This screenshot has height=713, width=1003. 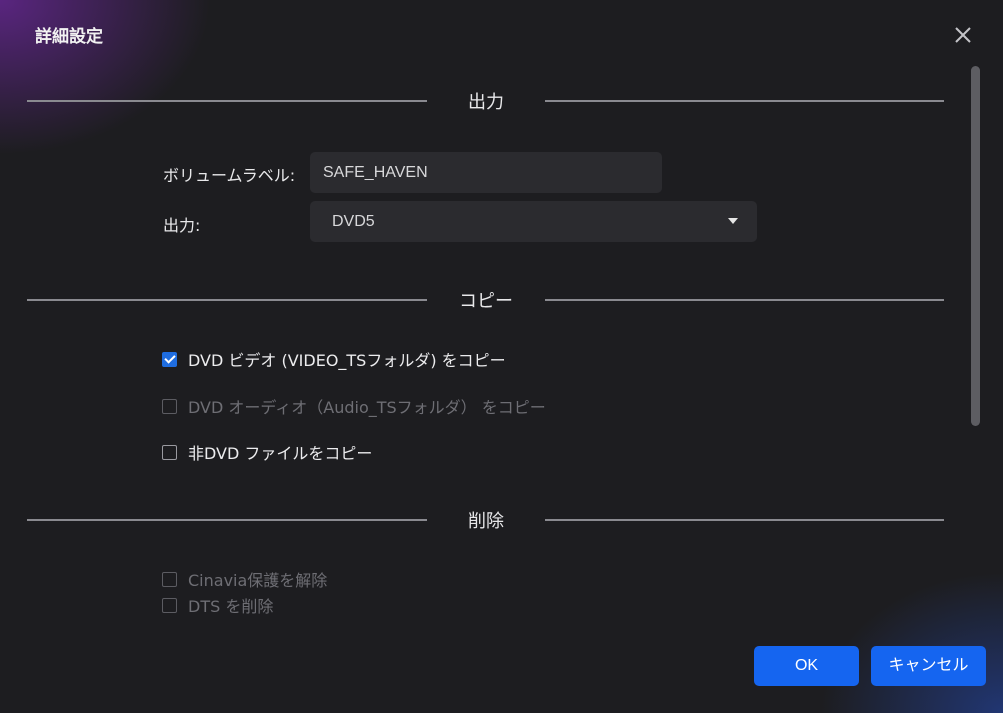 What do you see at coordinates (928, 666) in the screenshot?
I see `cancel-button: キャンセル` at bounding box center [928, 666].